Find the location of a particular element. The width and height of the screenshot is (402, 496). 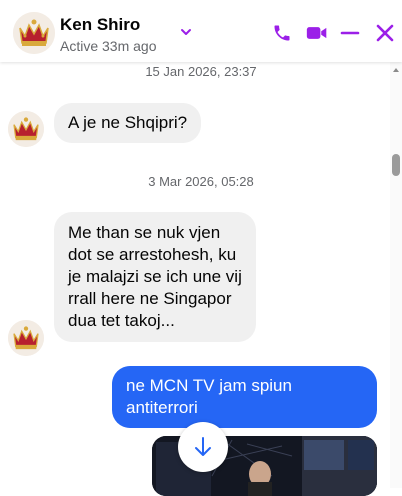

video-call-button is located at coordinates (317, 33).